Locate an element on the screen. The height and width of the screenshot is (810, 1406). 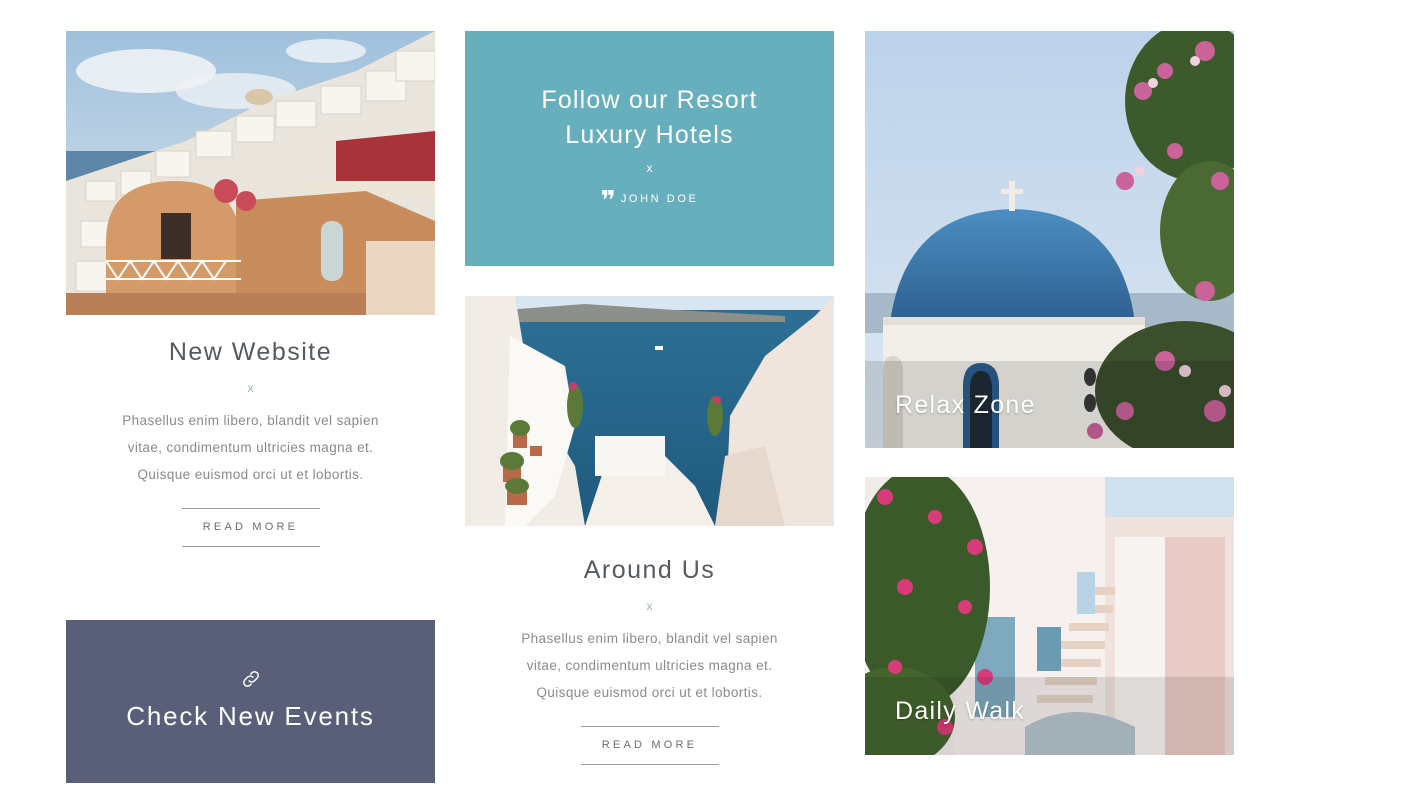
santorini-village-image is located at coordinates (250, 173).